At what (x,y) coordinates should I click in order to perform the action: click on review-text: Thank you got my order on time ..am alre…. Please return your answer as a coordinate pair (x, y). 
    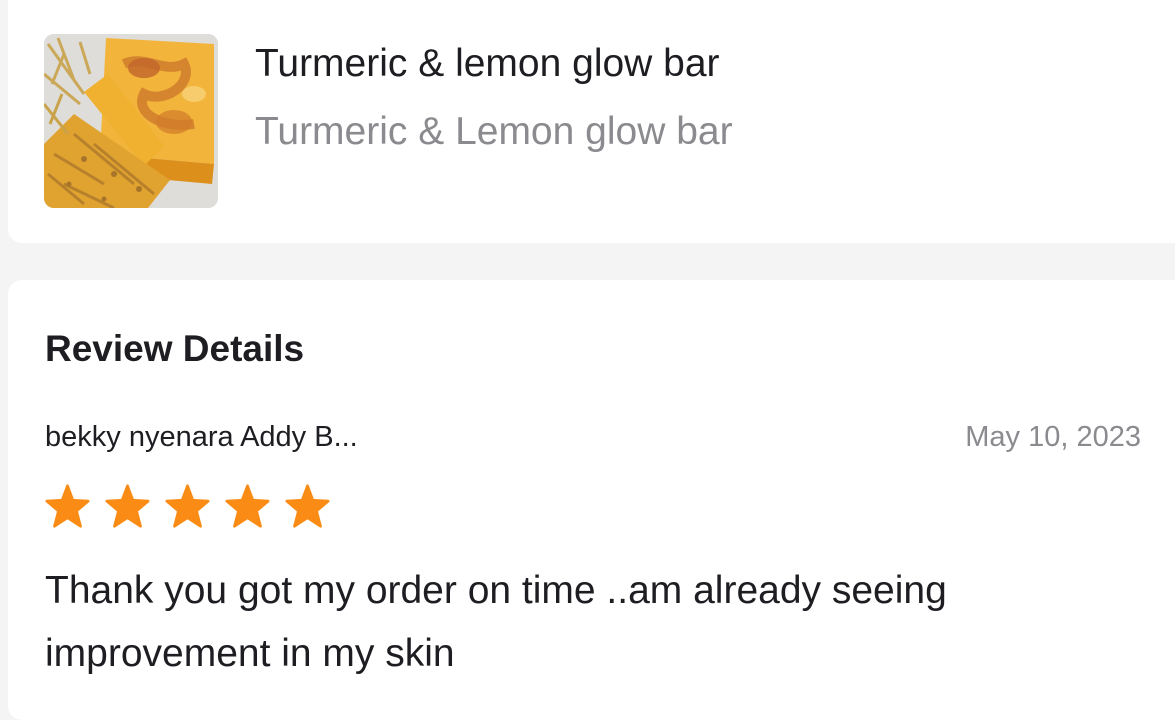
    Looking at the image, I should click on (496, 622).